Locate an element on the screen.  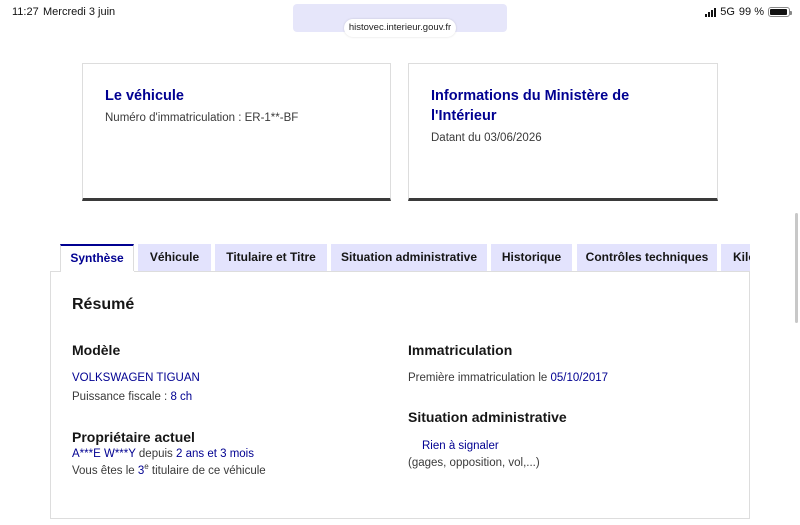
ministry-card-title: Informations du Ministère de l'Intérieur is located at coordinates (530, 106).